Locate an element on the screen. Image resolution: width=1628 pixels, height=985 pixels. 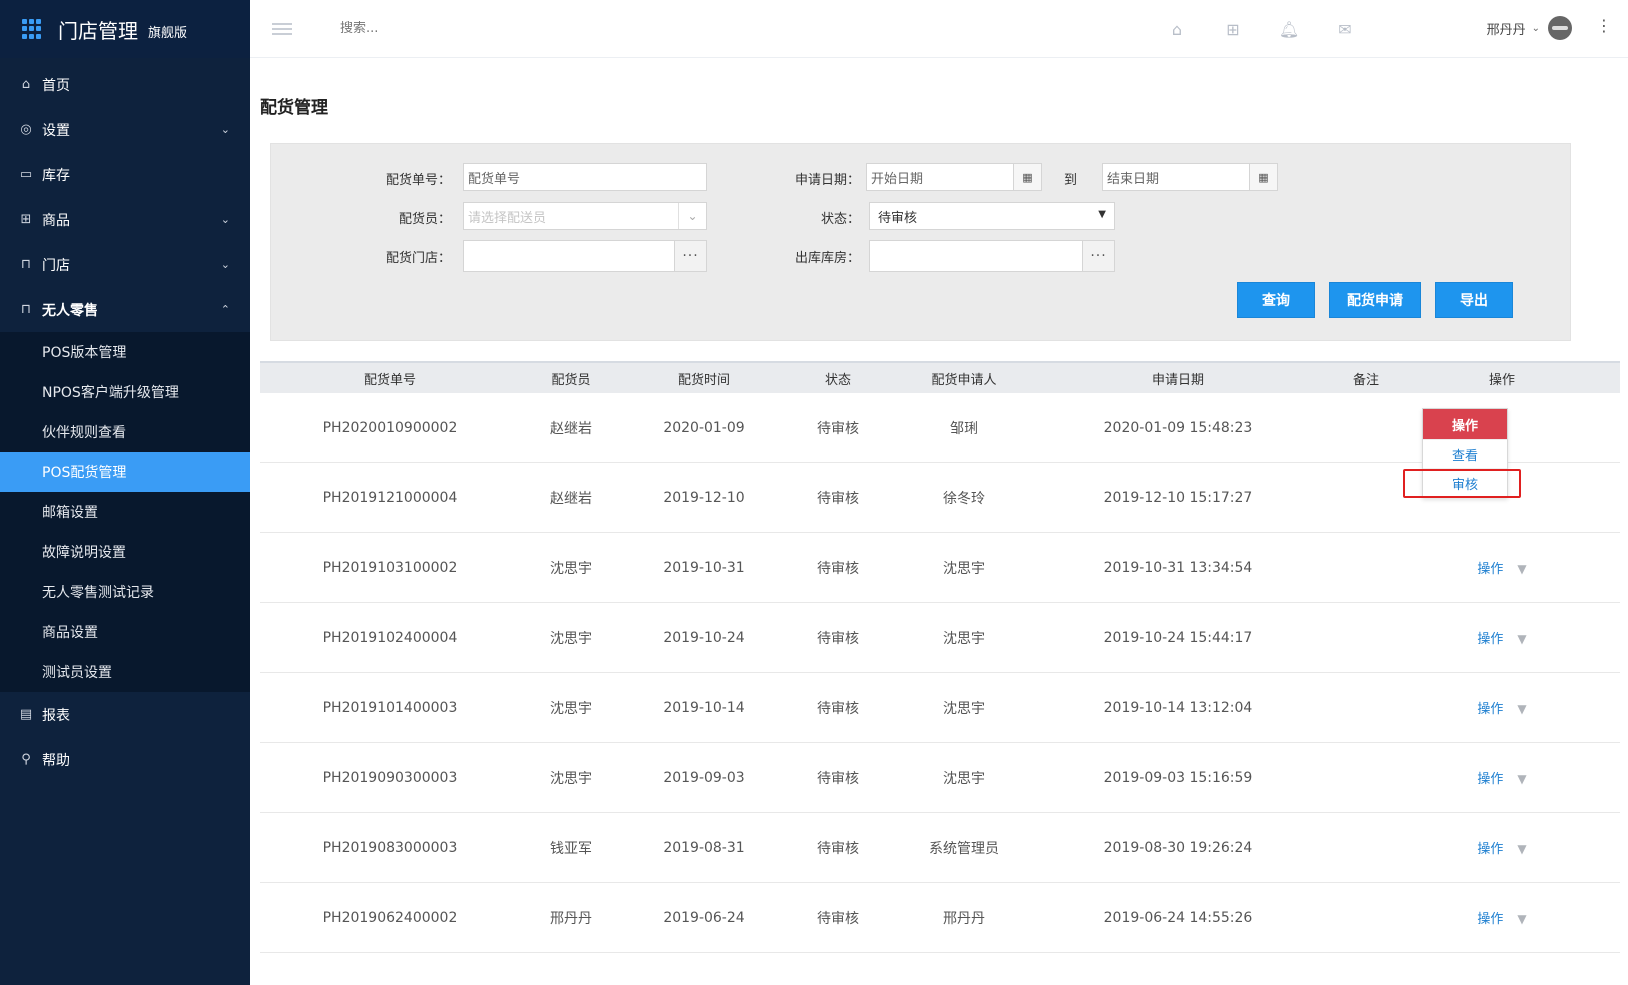
status-select: 待审核 ▼ is located at coordinates (992, 216).